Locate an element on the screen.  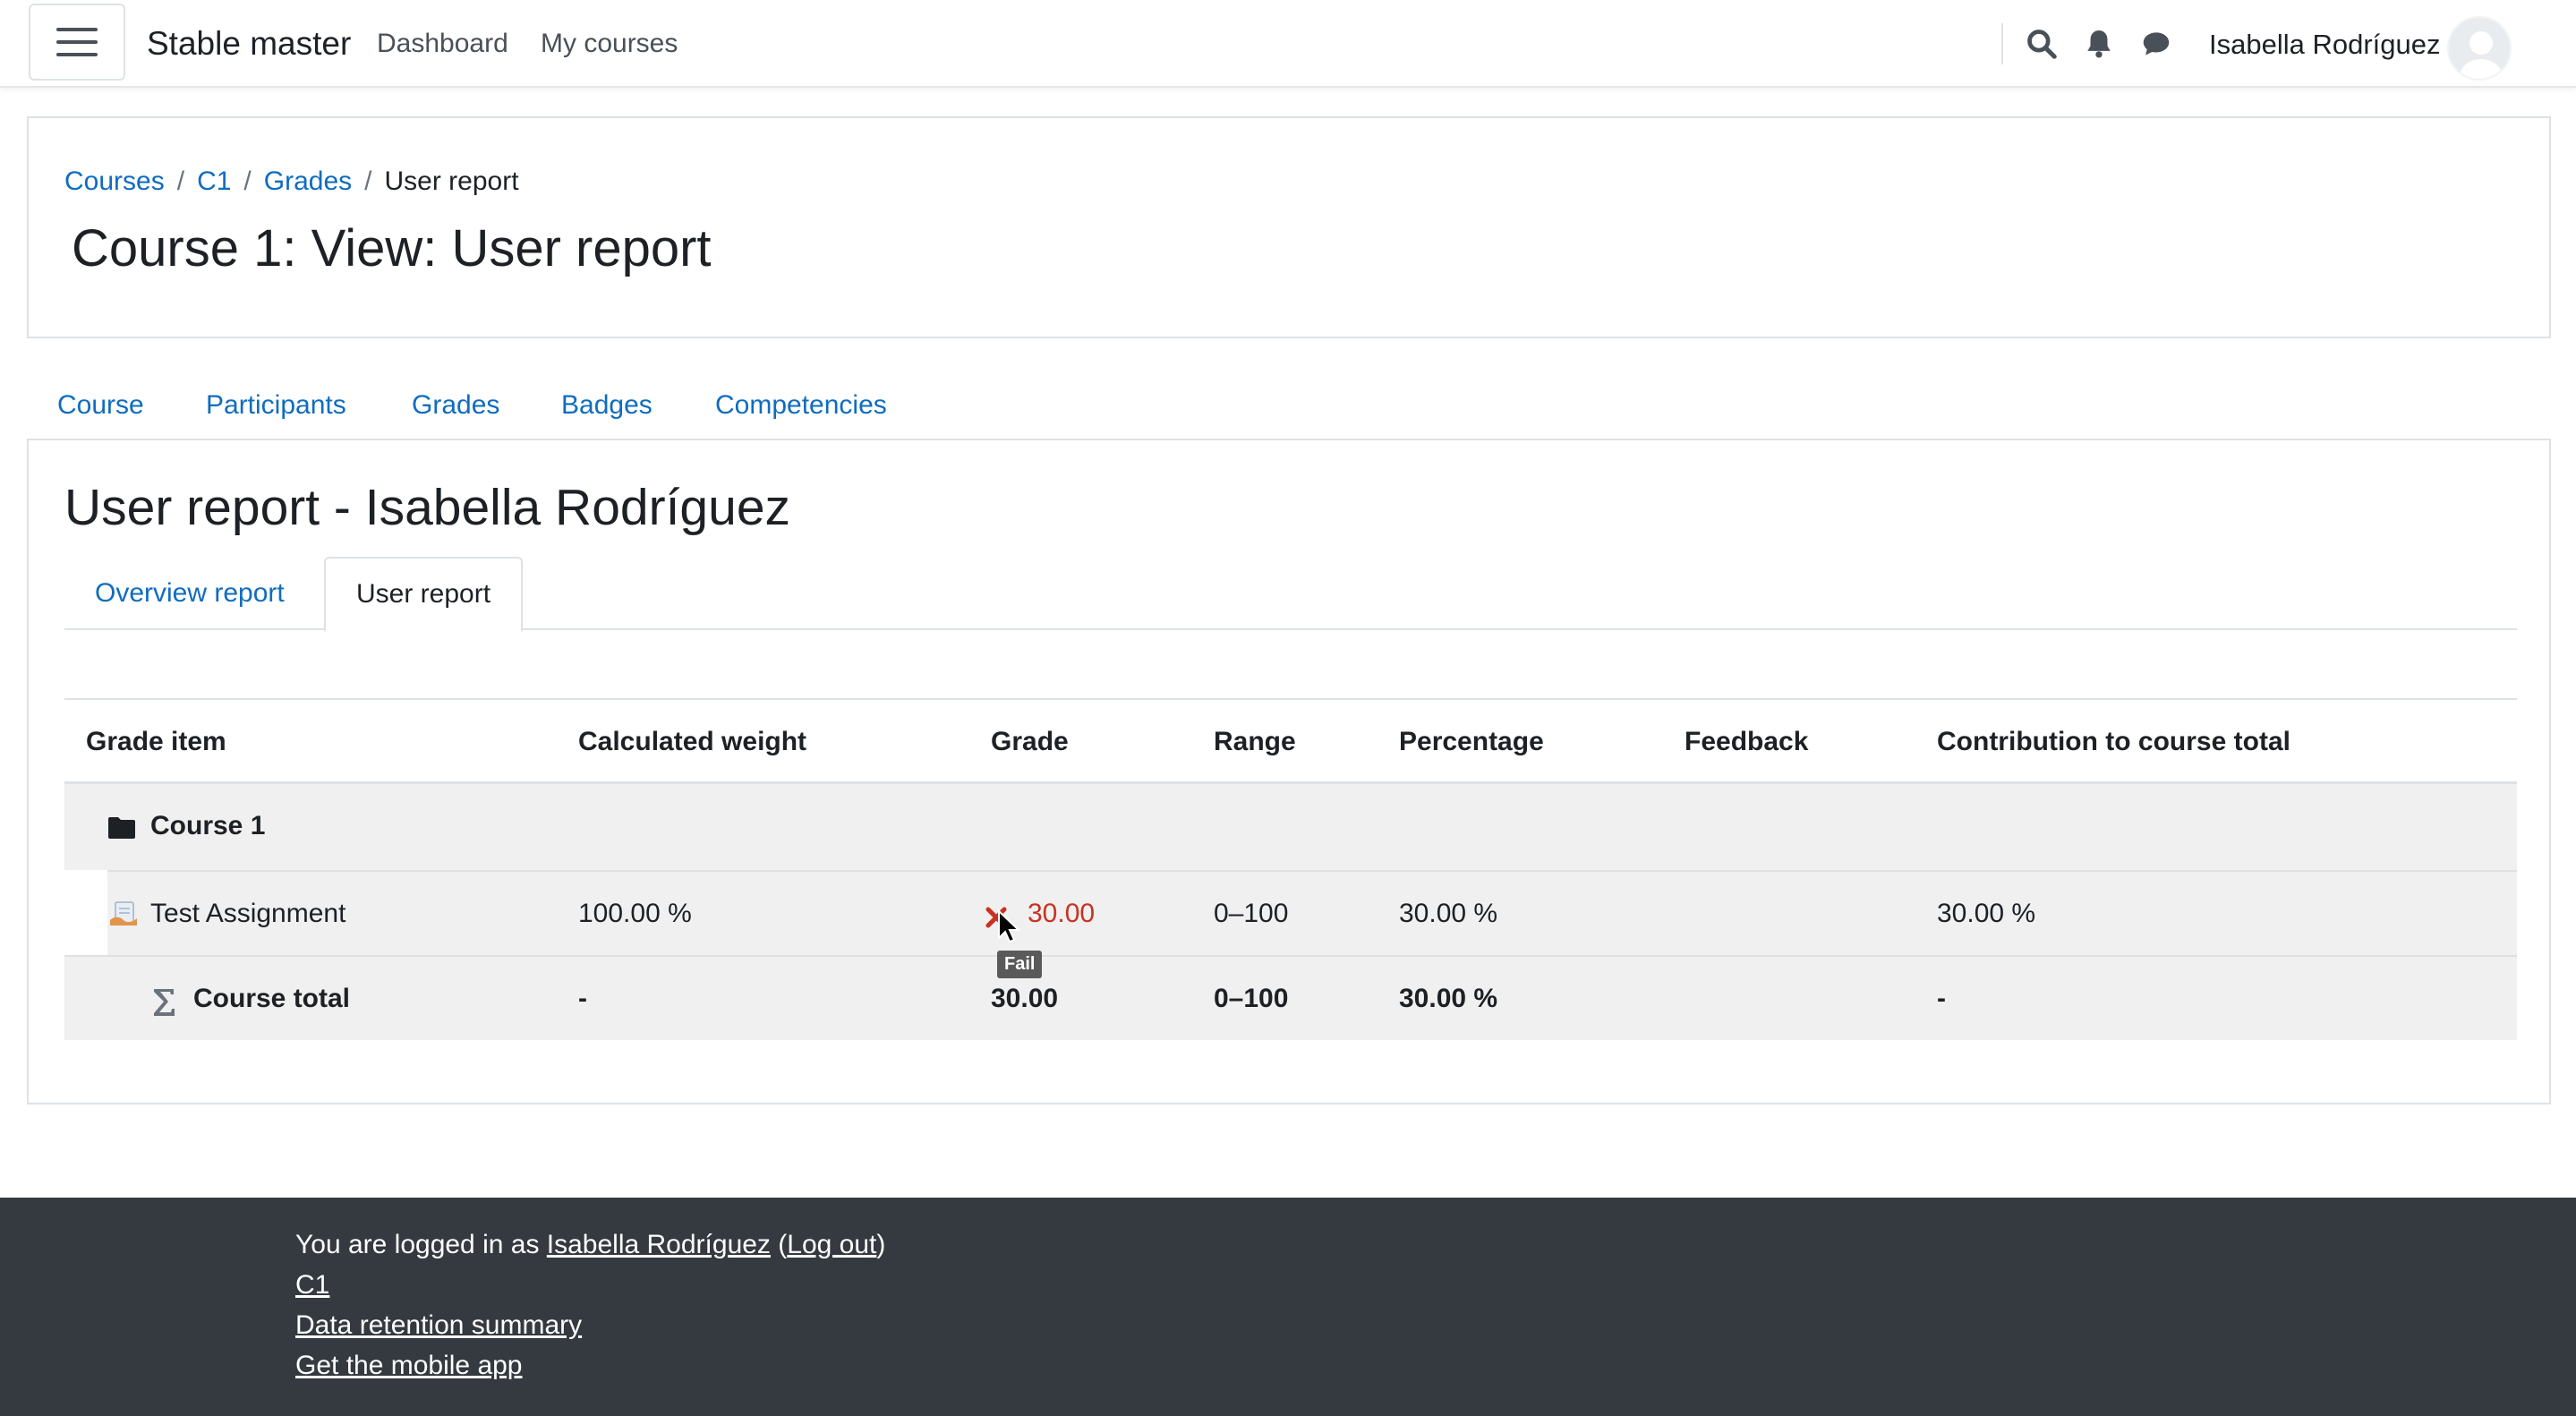
search-icon is located at coordinates (2042, 44).